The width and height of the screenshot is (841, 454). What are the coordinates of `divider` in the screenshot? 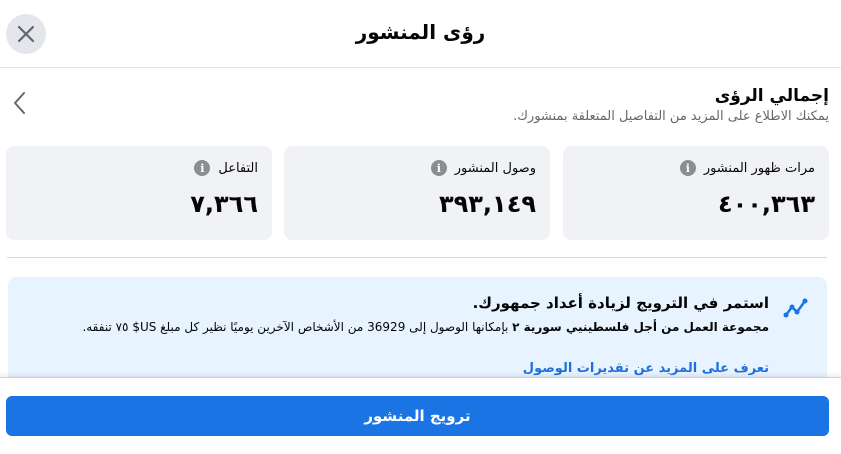 It's located at (417, 257).